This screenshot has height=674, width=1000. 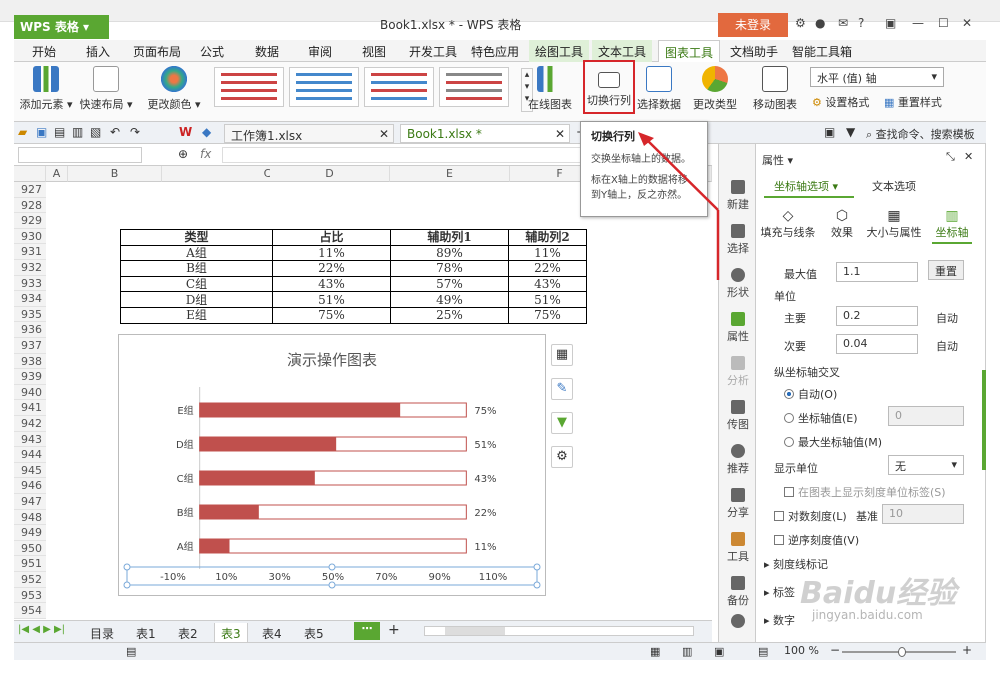 What do you see at coordinates (30, 174) in the screenshot?
I see `select-all-corner` at bounding box center [30, 174].